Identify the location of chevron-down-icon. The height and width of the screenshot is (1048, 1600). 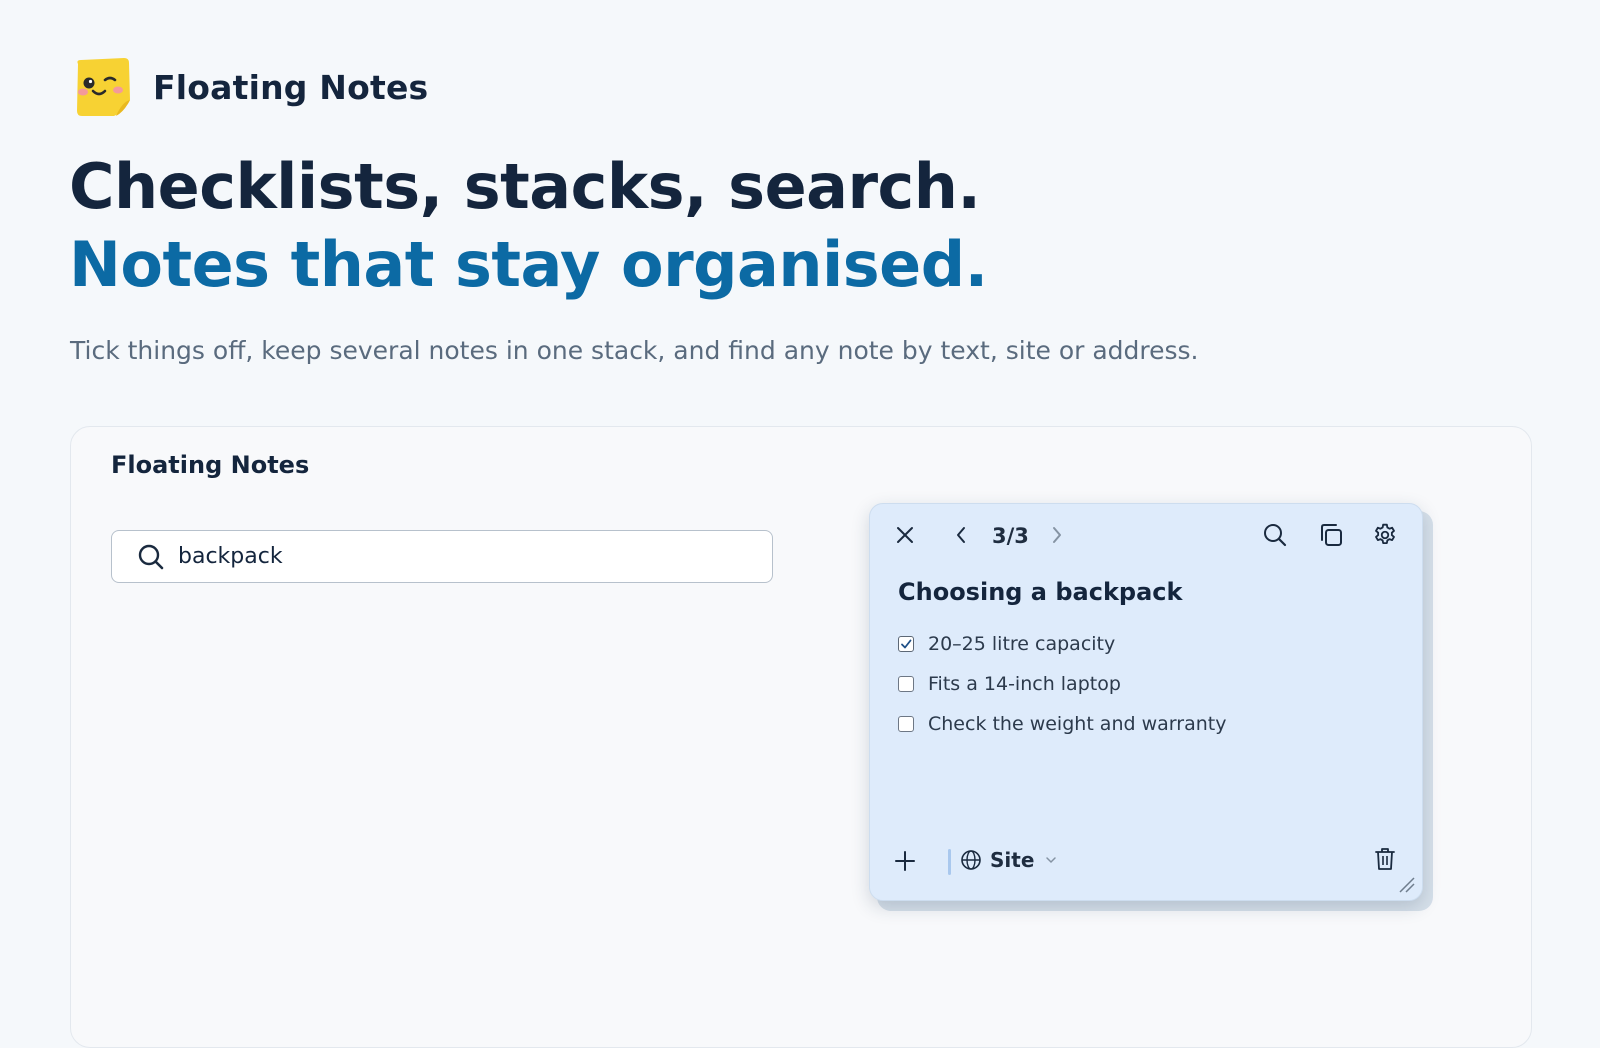
(1051, 860).